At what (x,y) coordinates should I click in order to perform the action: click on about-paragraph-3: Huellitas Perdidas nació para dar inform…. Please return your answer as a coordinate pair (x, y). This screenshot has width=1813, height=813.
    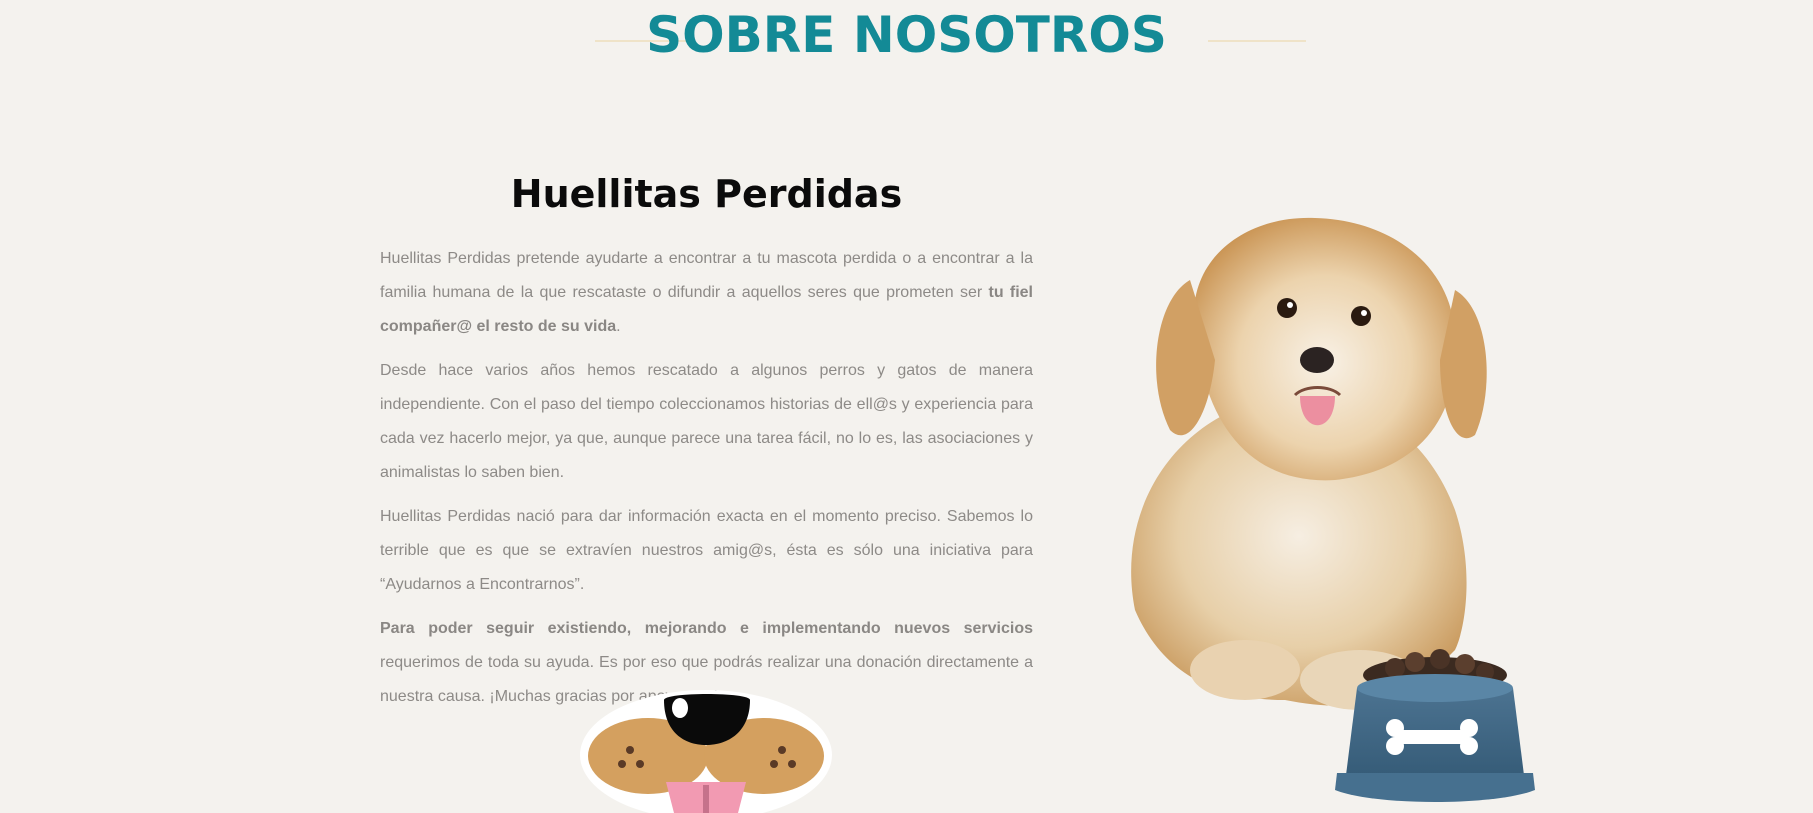
    Looking at the image, I should click on (706, 550).